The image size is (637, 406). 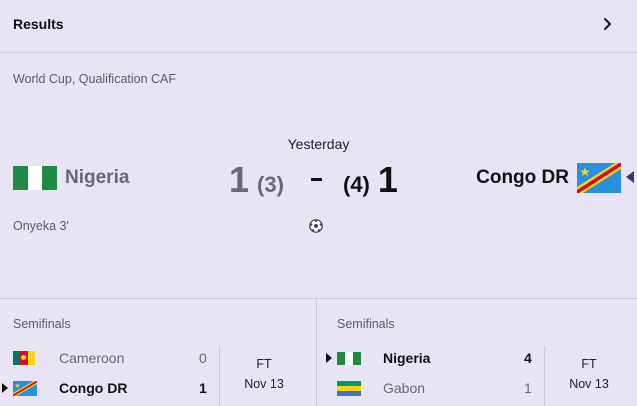 I want to click on home-penalty-score: (3), so click(x=270, y=184).